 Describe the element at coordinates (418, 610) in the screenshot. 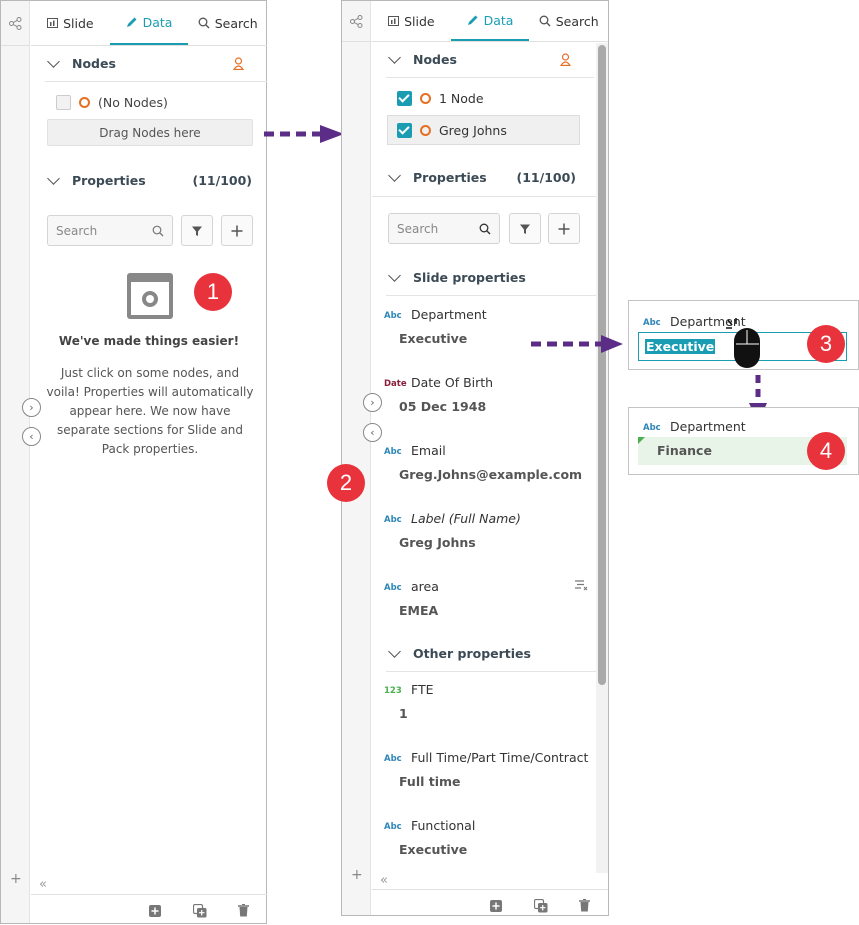

I see `property-value: EMEA` at that location.